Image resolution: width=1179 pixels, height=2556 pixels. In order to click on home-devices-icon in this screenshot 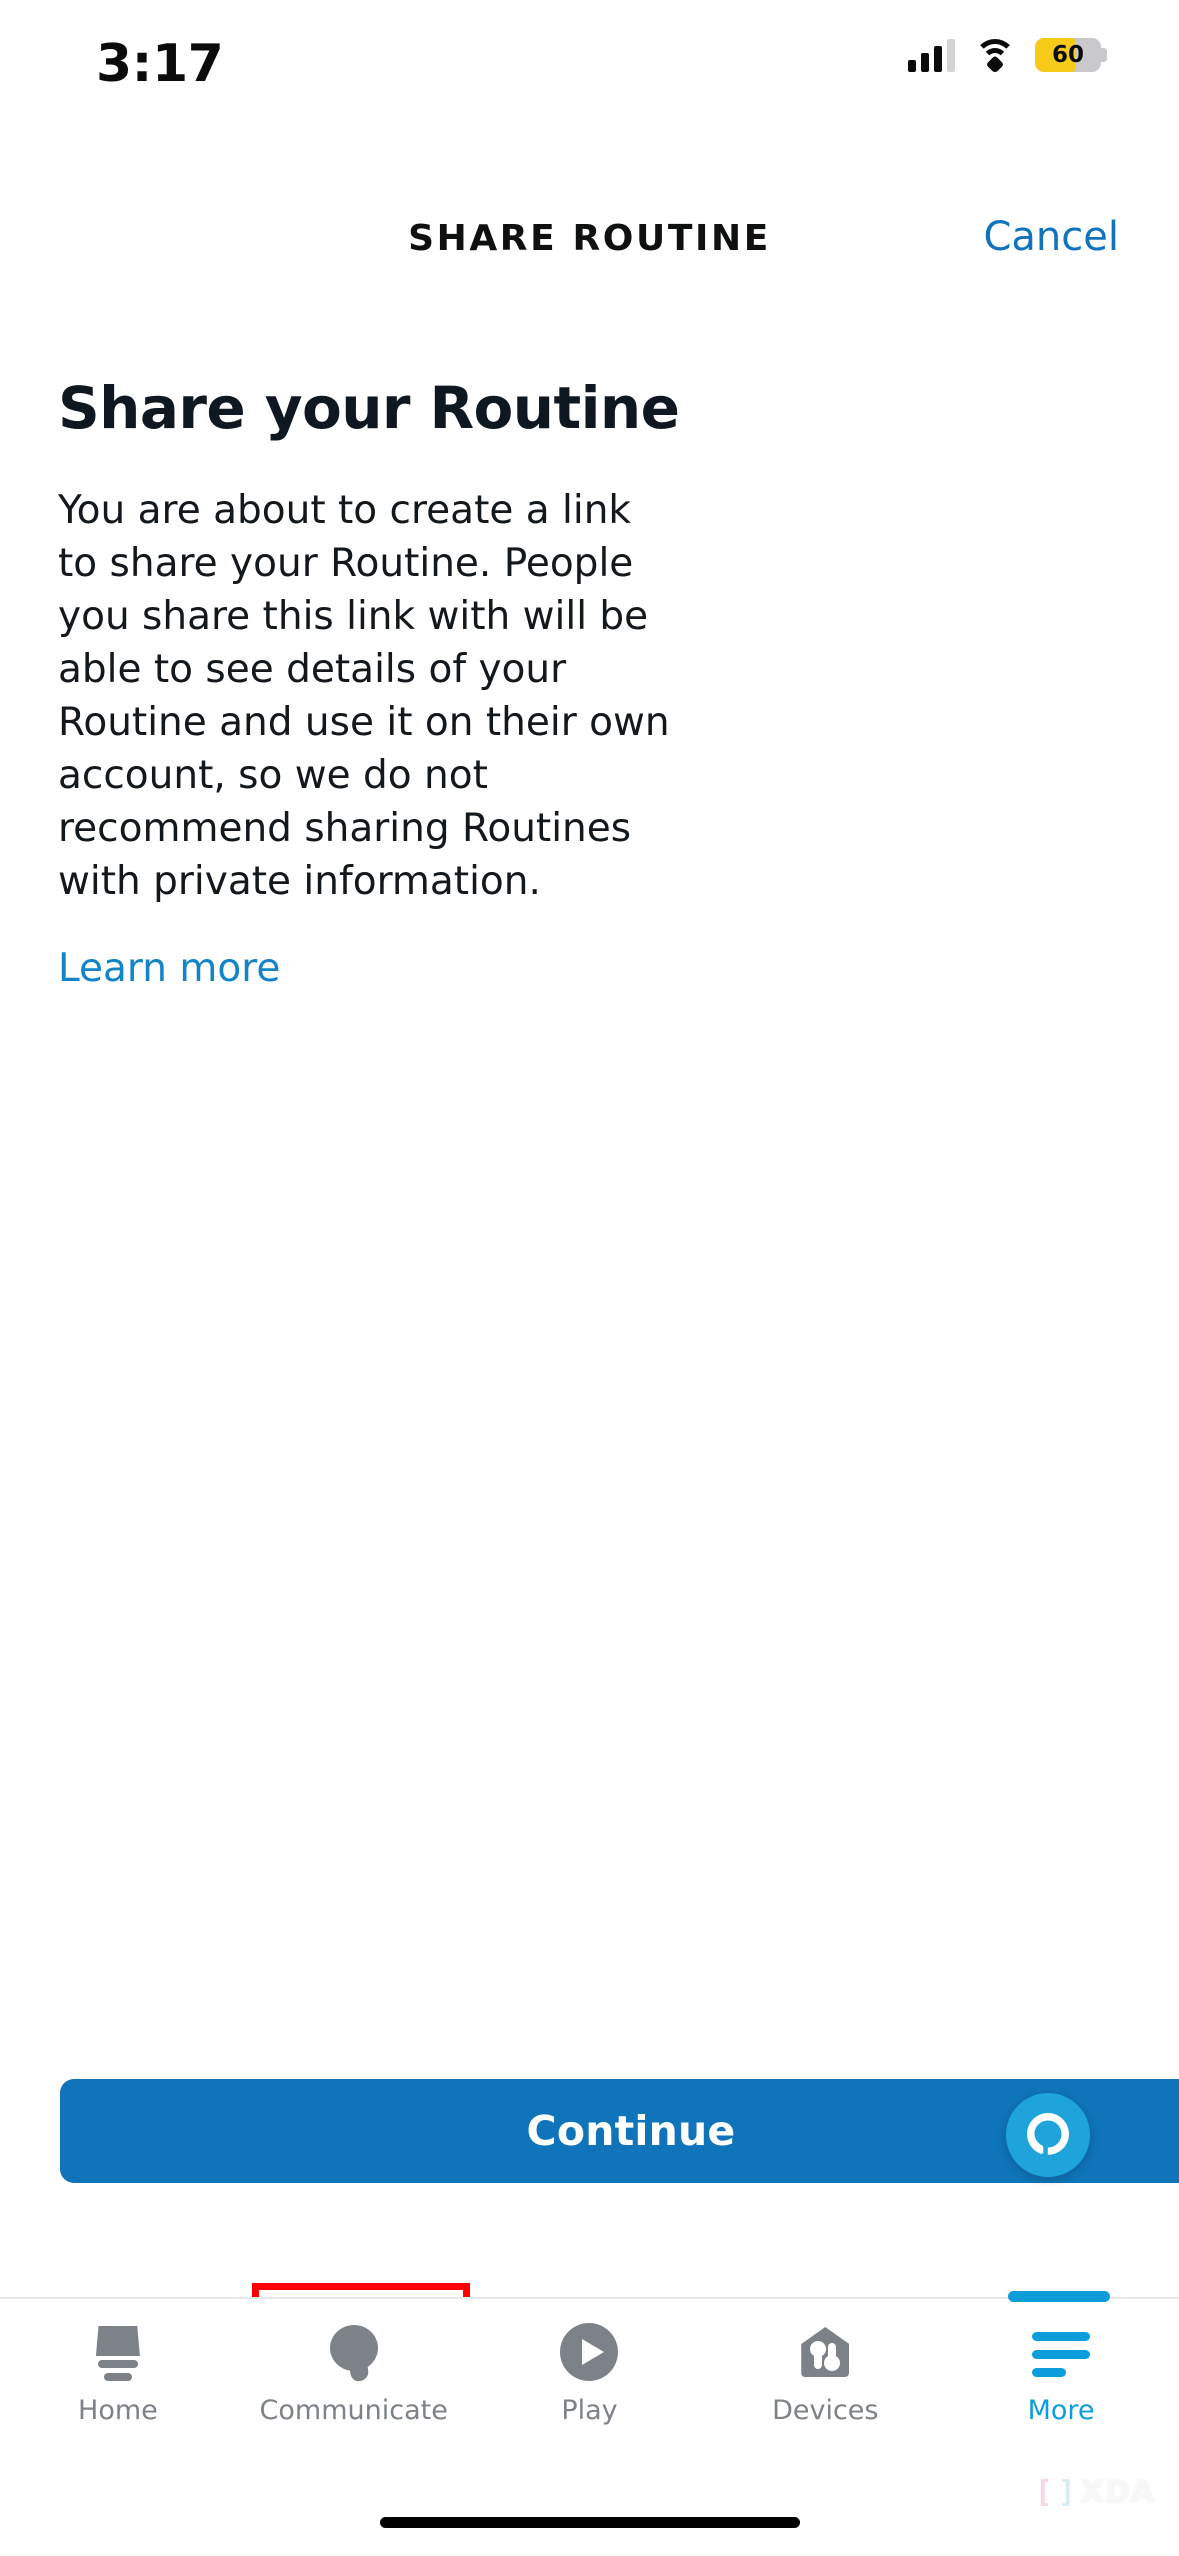, I will do `click(825, 2352)`.